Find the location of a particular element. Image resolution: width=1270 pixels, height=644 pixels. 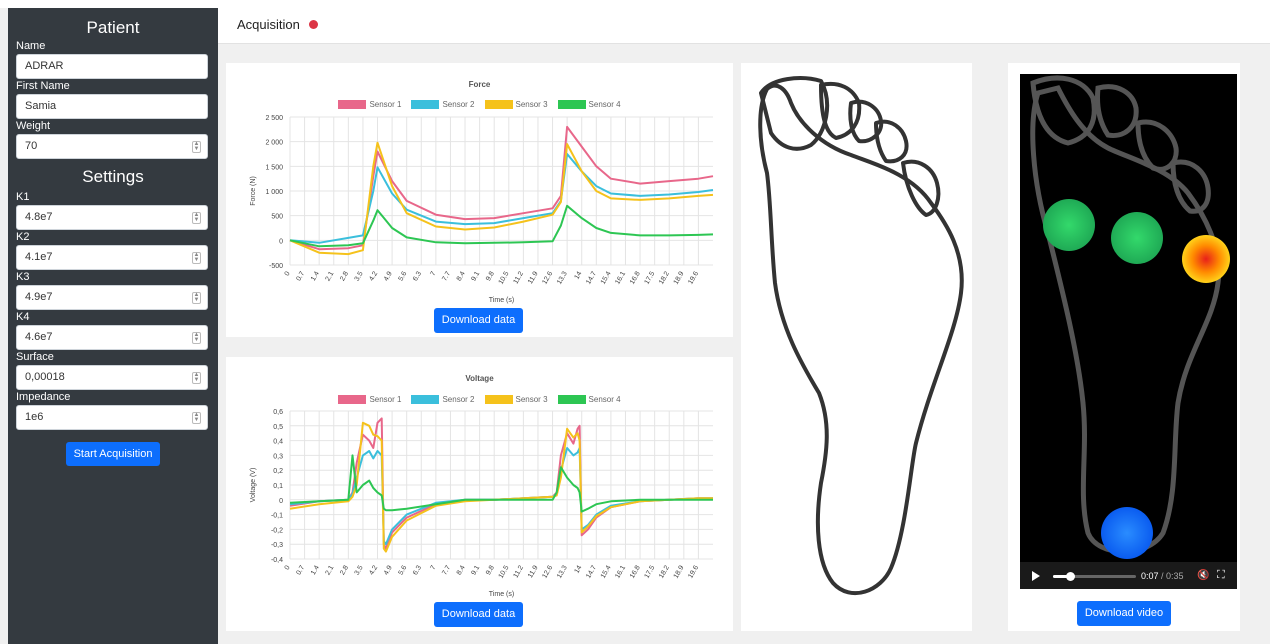

sensor-2-heat-spot is located at coordinates (1137, 238).